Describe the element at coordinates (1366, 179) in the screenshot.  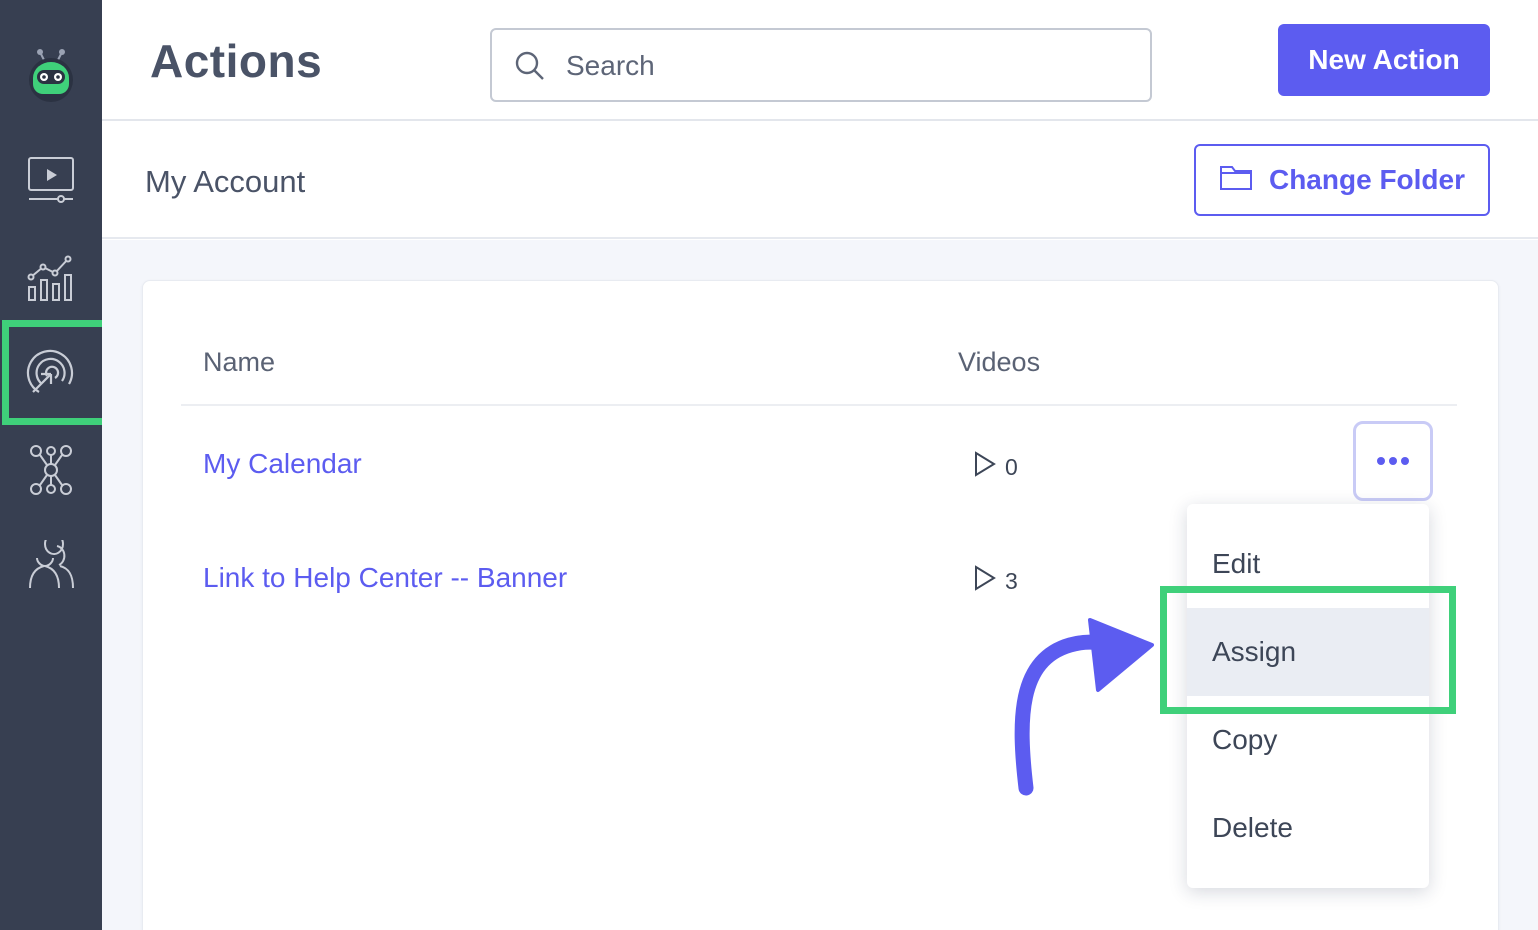
I see `change-folder-label: Change Folder` at that location.